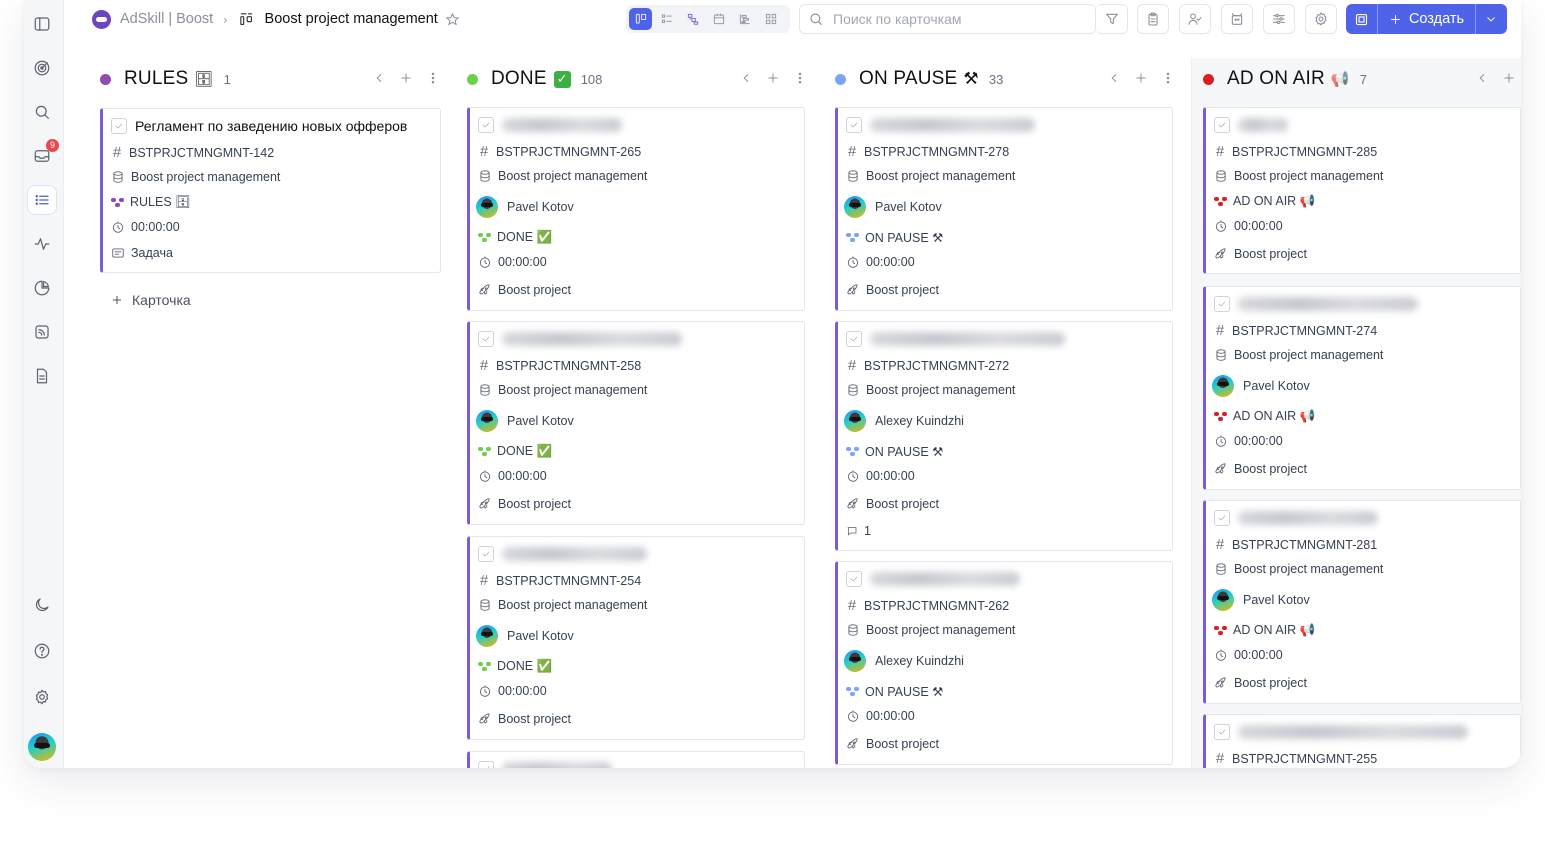 This screenshot has height=855, width=1545. What do you see at coordinates (1276, 79) in the screenshot?
I see `column-title: AD ON AIR` at bounding box center [1276, 79].